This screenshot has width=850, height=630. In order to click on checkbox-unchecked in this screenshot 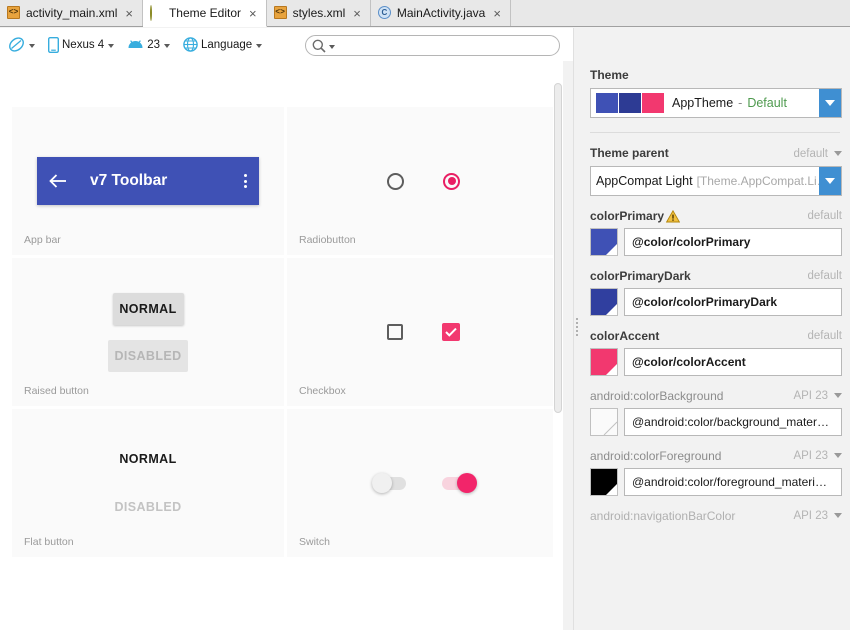, I will do `click(395, 332)`.